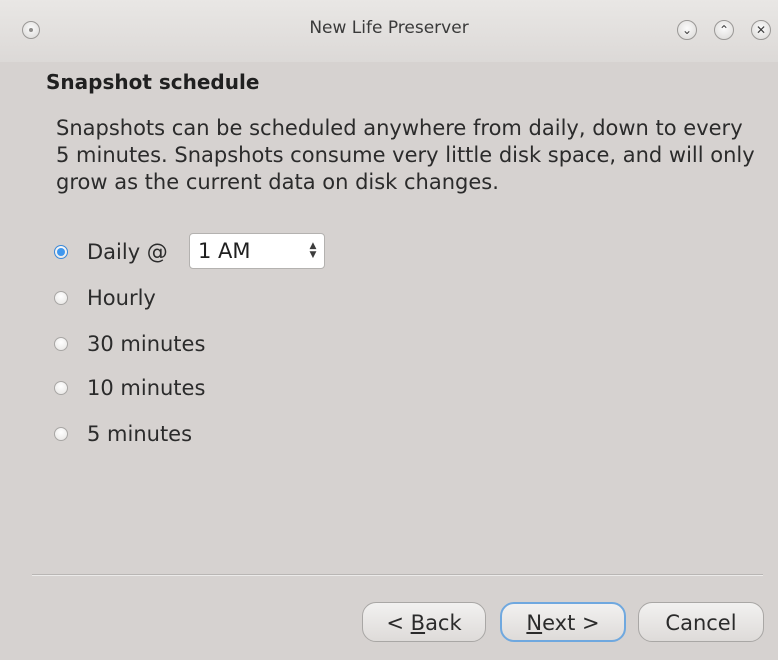  What do you see at coordinates (761, 30) in the screenshot?
I see `close-icon: ✕` at bounding box center [761, 30].